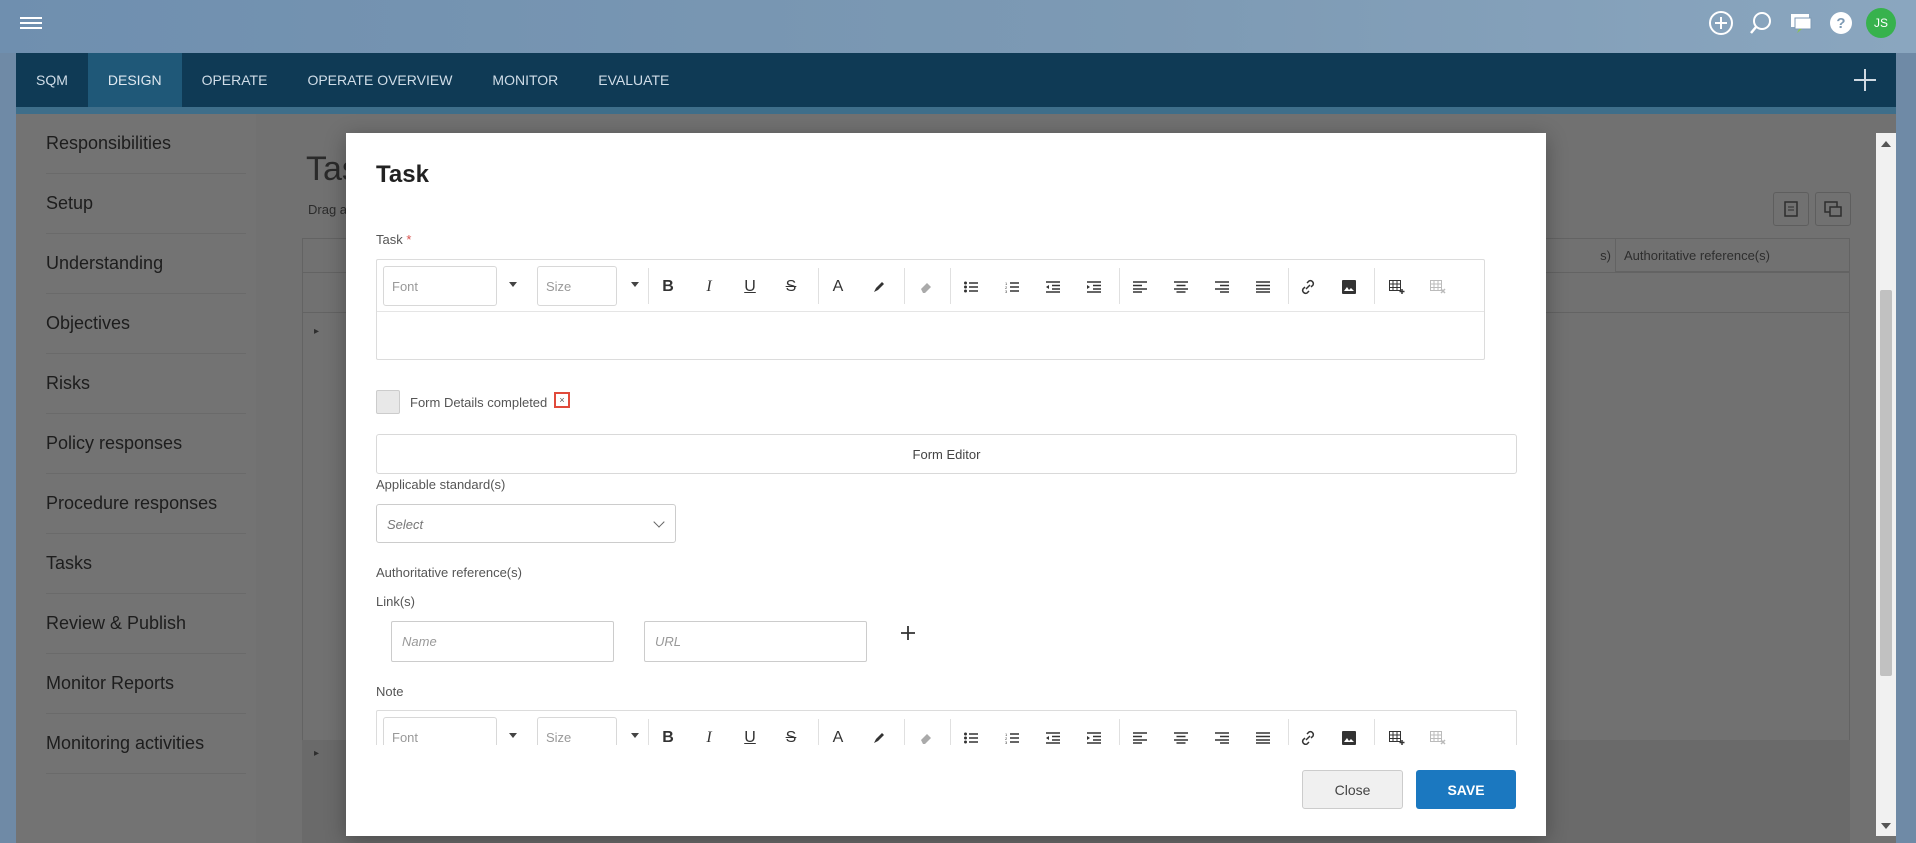  Describe the element at coordinates (1140, 287) in the screenshot. I see `align-left-icon` at that location.